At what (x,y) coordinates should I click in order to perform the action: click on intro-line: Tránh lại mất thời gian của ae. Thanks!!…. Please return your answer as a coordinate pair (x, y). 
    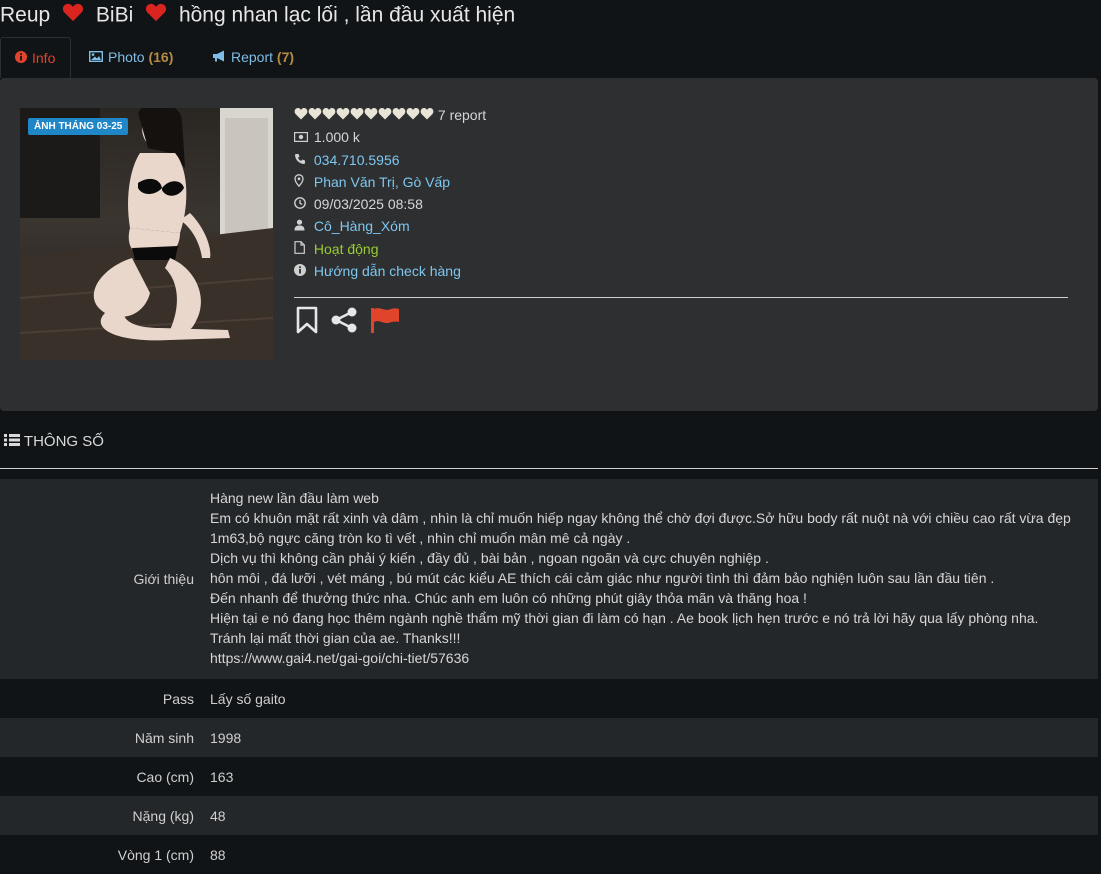
    Looking at the image, I should click on (335, 638).